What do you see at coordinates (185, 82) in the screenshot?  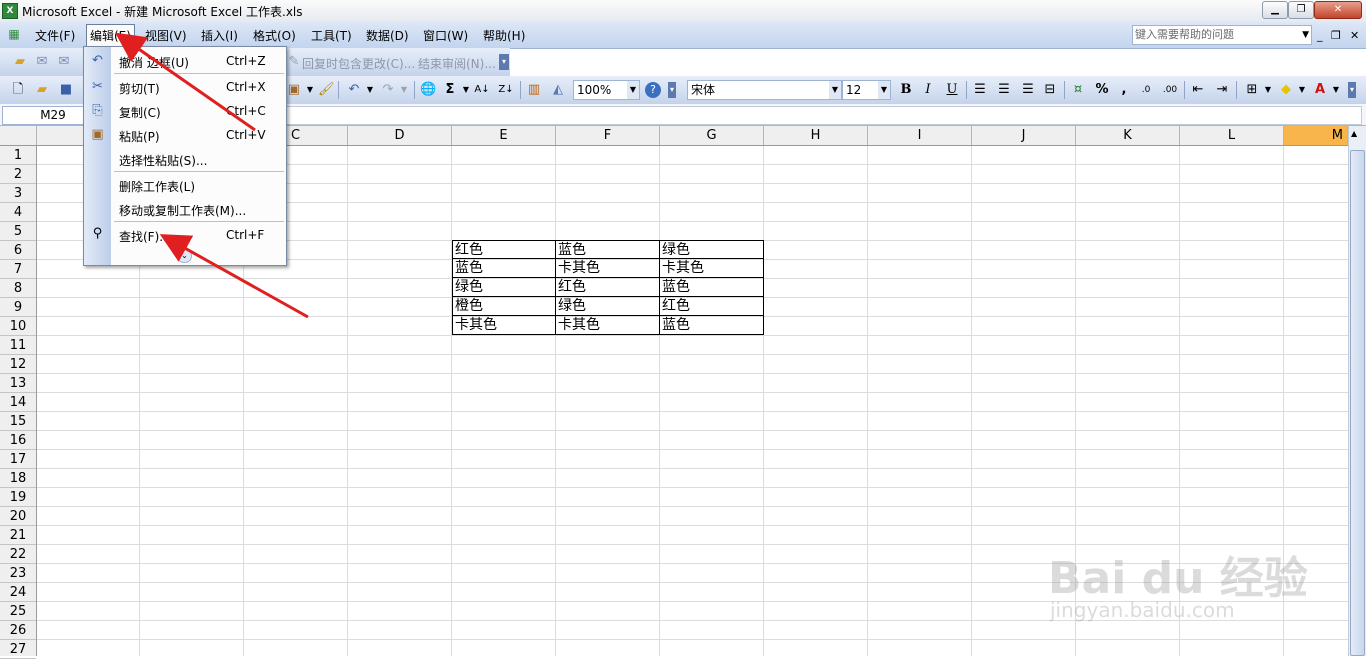 I see `arrow-to-edit-menu` at bounding box center [185, 82].